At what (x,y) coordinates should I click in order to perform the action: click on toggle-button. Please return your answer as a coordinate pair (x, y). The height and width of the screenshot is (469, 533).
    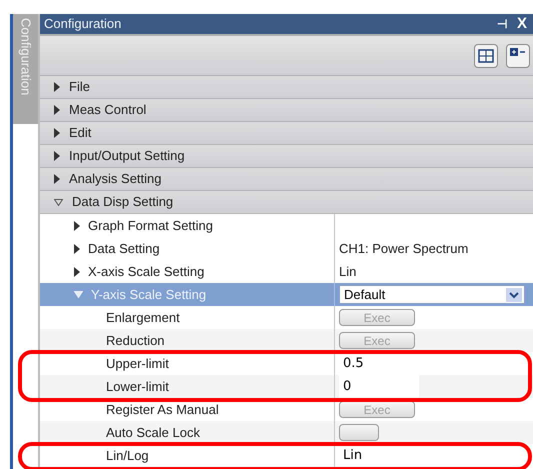
    Looking at the image, I should click on (359, 432).